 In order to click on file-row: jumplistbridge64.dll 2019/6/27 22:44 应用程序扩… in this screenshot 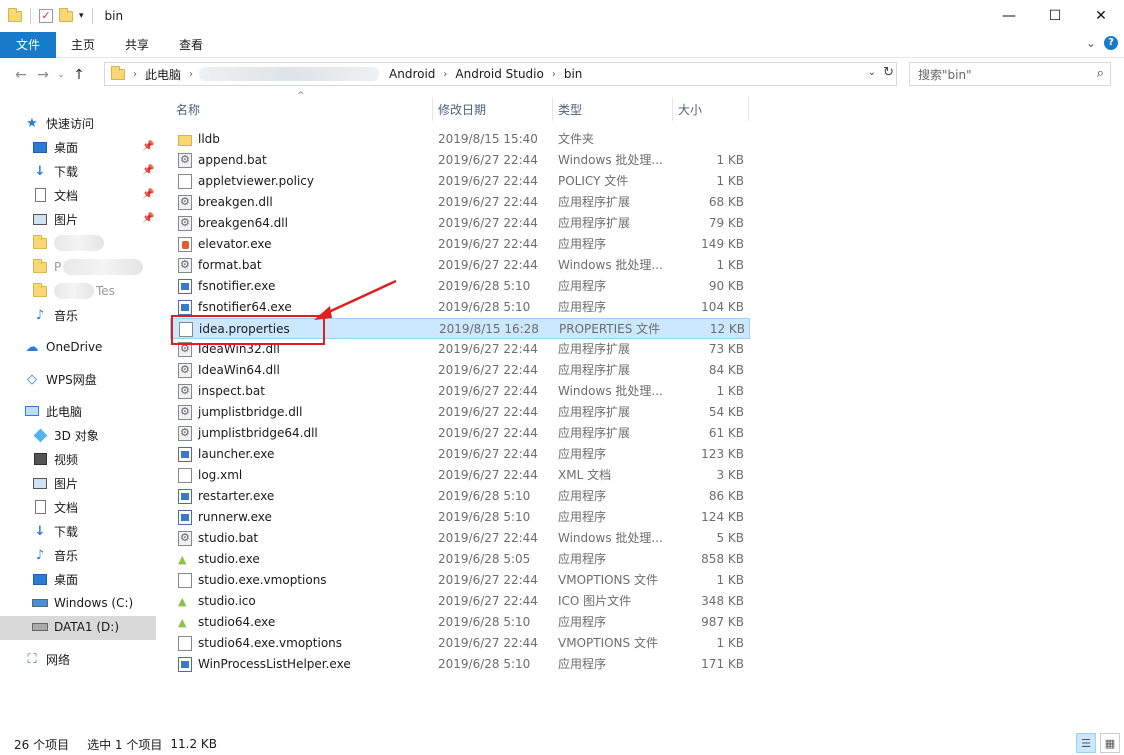, I will do `click(460, 433)`.